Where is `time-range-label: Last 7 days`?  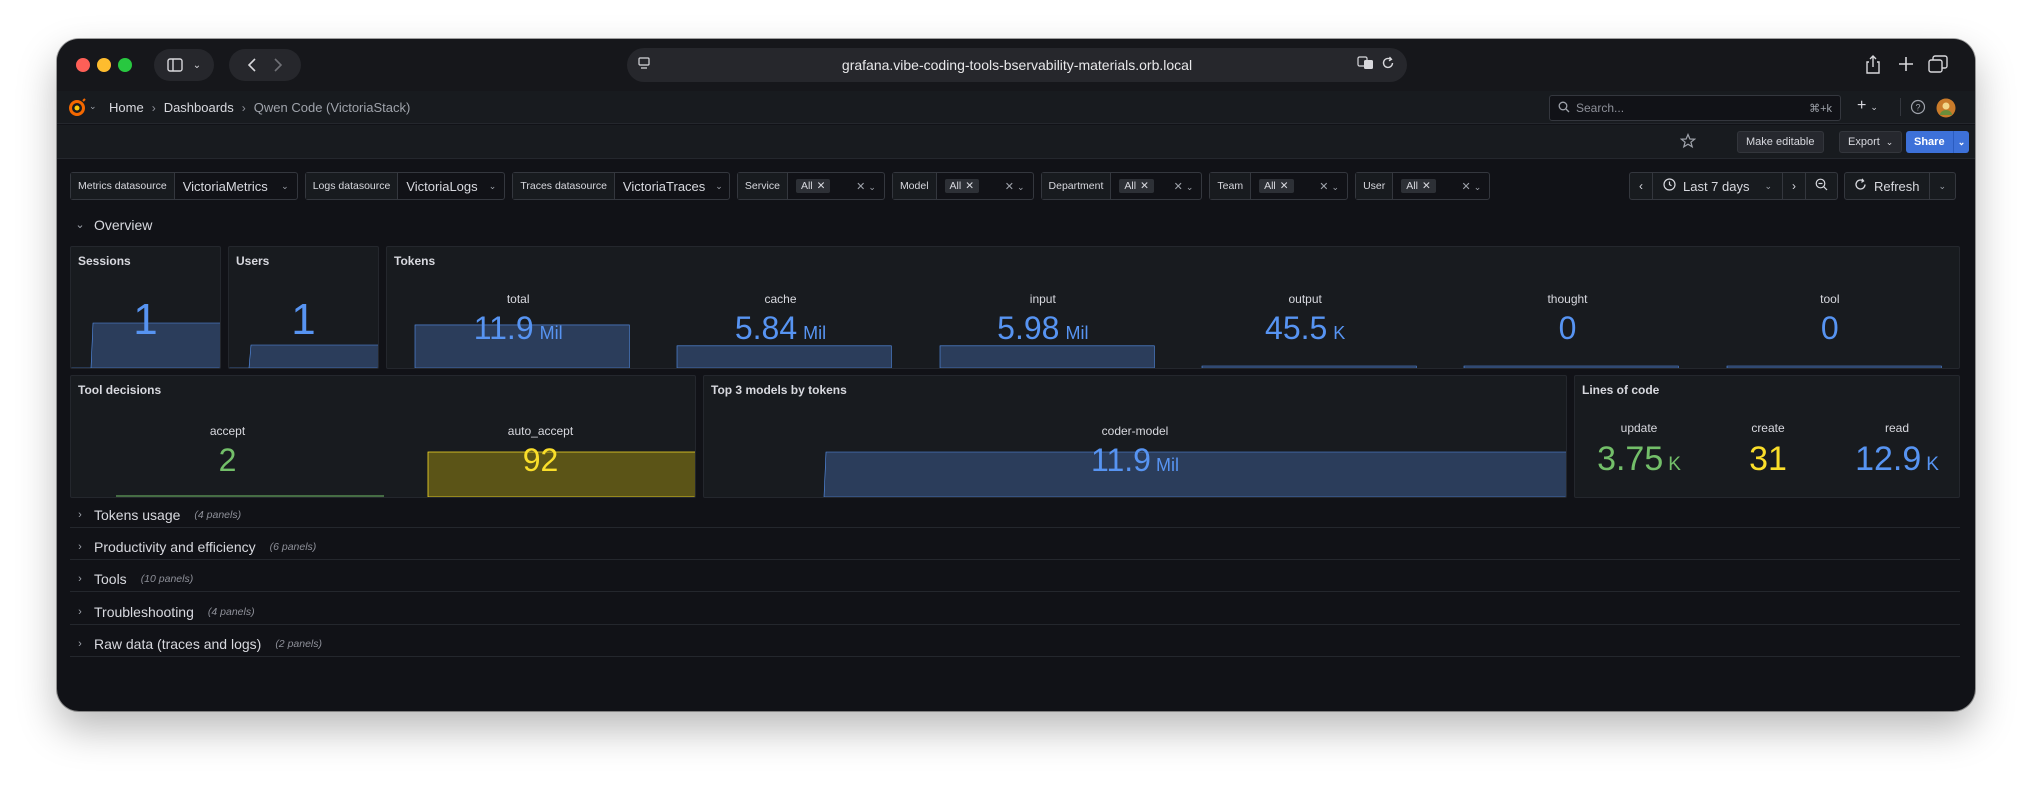
time-range-label: Last 7 days is located at coordinates (1716, 186).